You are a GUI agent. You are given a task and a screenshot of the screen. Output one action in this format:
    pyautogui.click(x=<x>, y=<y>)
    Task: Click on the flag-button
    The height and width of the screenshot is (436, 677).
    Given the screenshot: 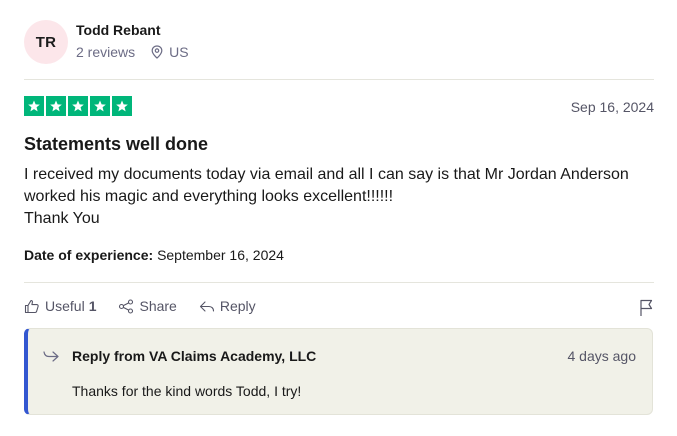 What is the action you would take?
    pyautogui.click(x=646, y=310)
    